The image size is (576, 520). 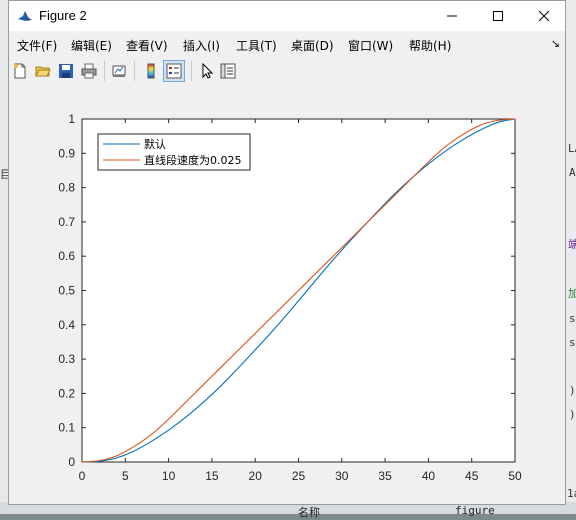 I want to click on link-plot-icon, so click(x=119, y=71).